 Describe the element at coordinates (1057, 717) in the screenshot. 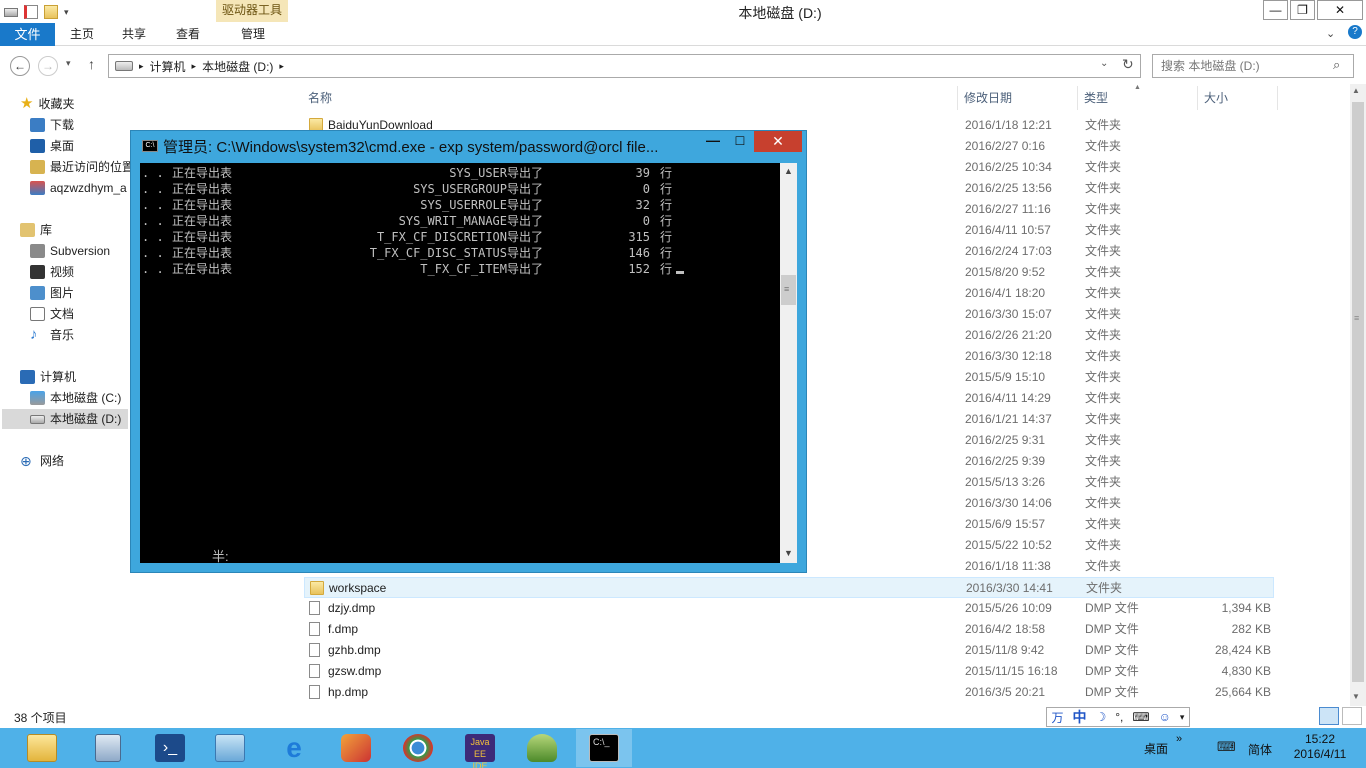

I see `ime-mode-icon: 万` at that location.